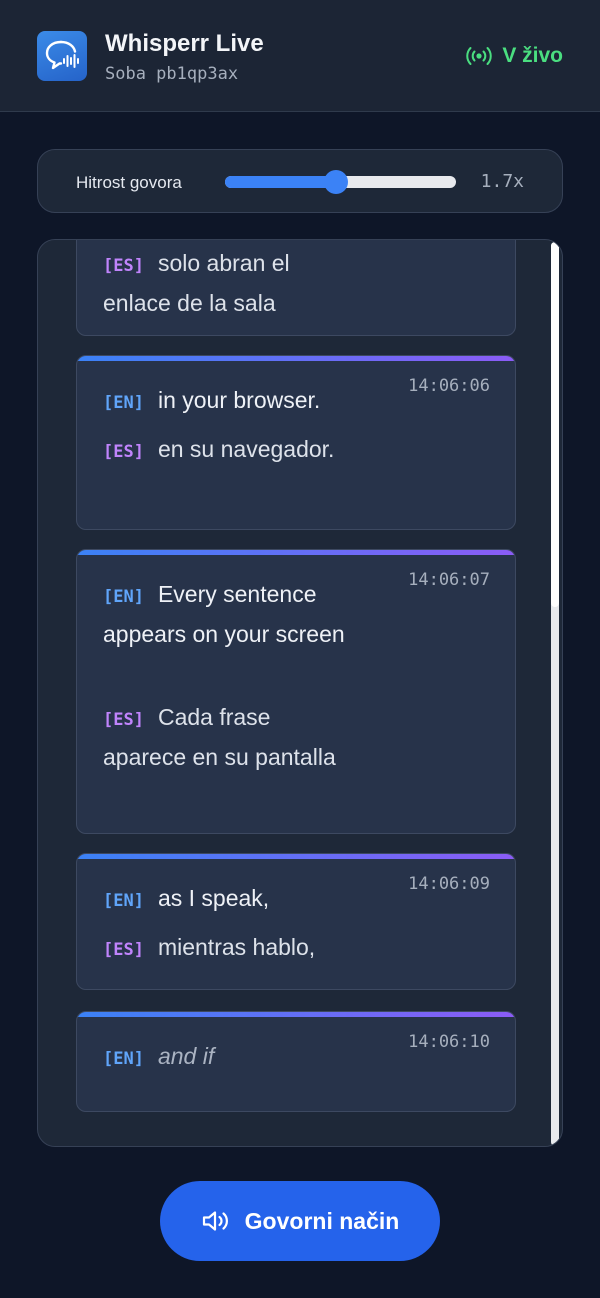  I want to click on translation-text: en su navegador., so click(246, 449).